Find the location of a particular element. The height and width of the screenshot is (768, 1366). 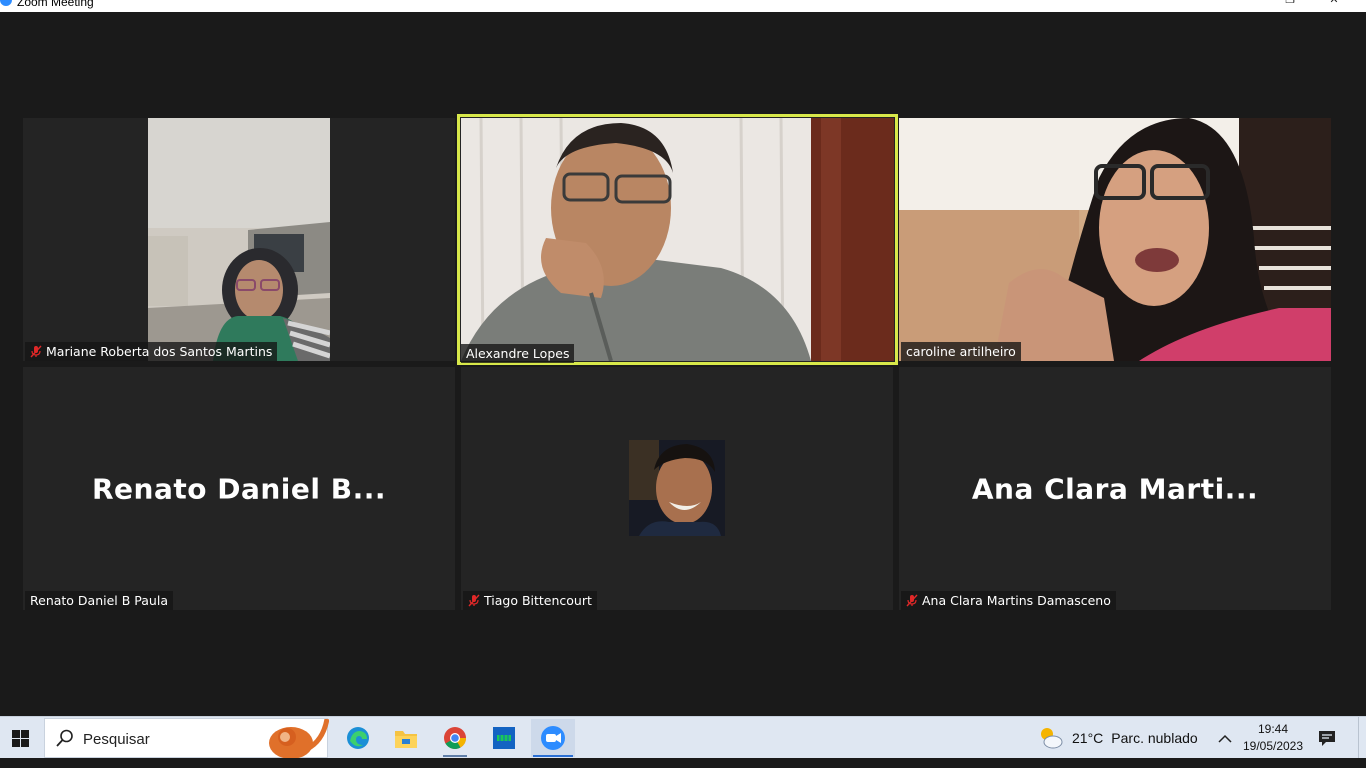

partly-cloudy-icon is located at coordinates (1052, 738).